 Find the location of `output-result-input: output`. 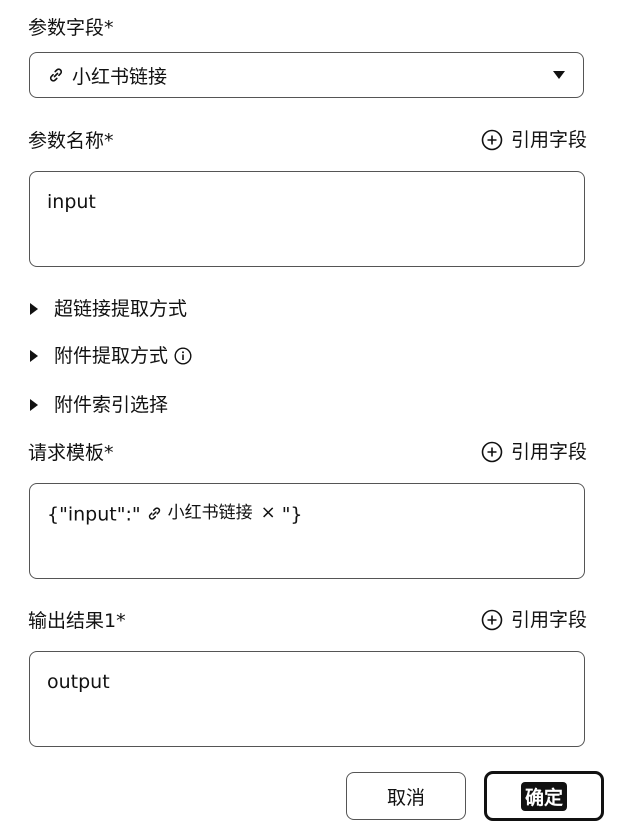

output-result-input: output is located at coordinates (307, 699).